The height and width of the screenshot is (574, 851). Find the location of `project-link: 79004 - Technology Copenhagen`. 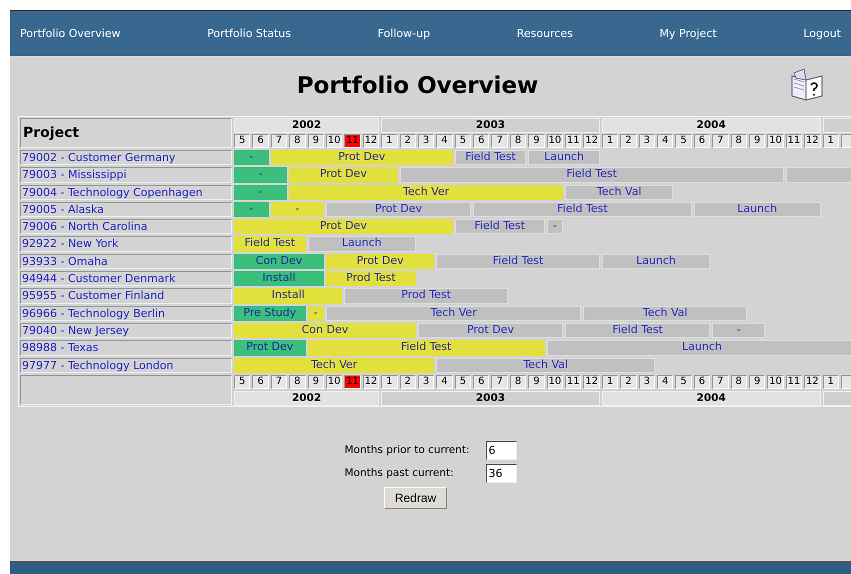

project-link: 79004 - Technology Copenhagen is located at coordinates (126, 192).